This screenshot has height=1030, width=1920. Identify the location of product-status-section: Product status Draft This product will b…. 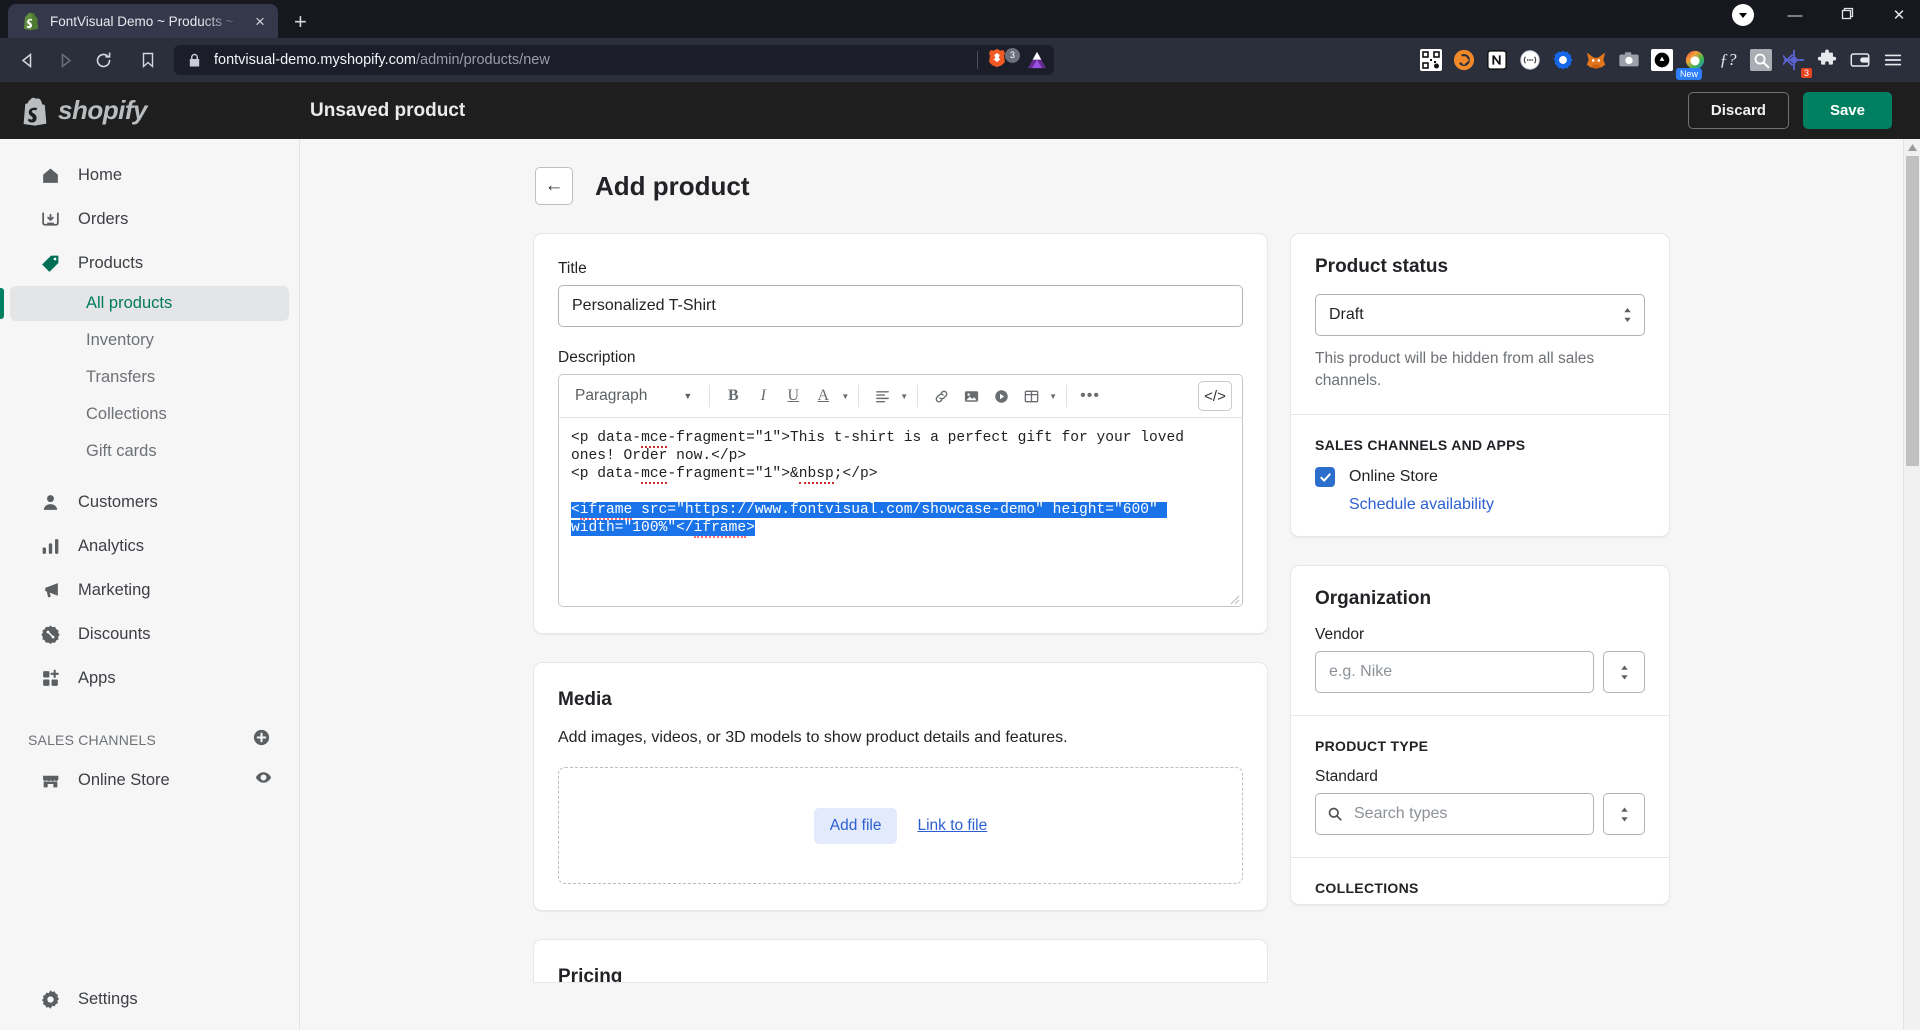
(1480, 324).